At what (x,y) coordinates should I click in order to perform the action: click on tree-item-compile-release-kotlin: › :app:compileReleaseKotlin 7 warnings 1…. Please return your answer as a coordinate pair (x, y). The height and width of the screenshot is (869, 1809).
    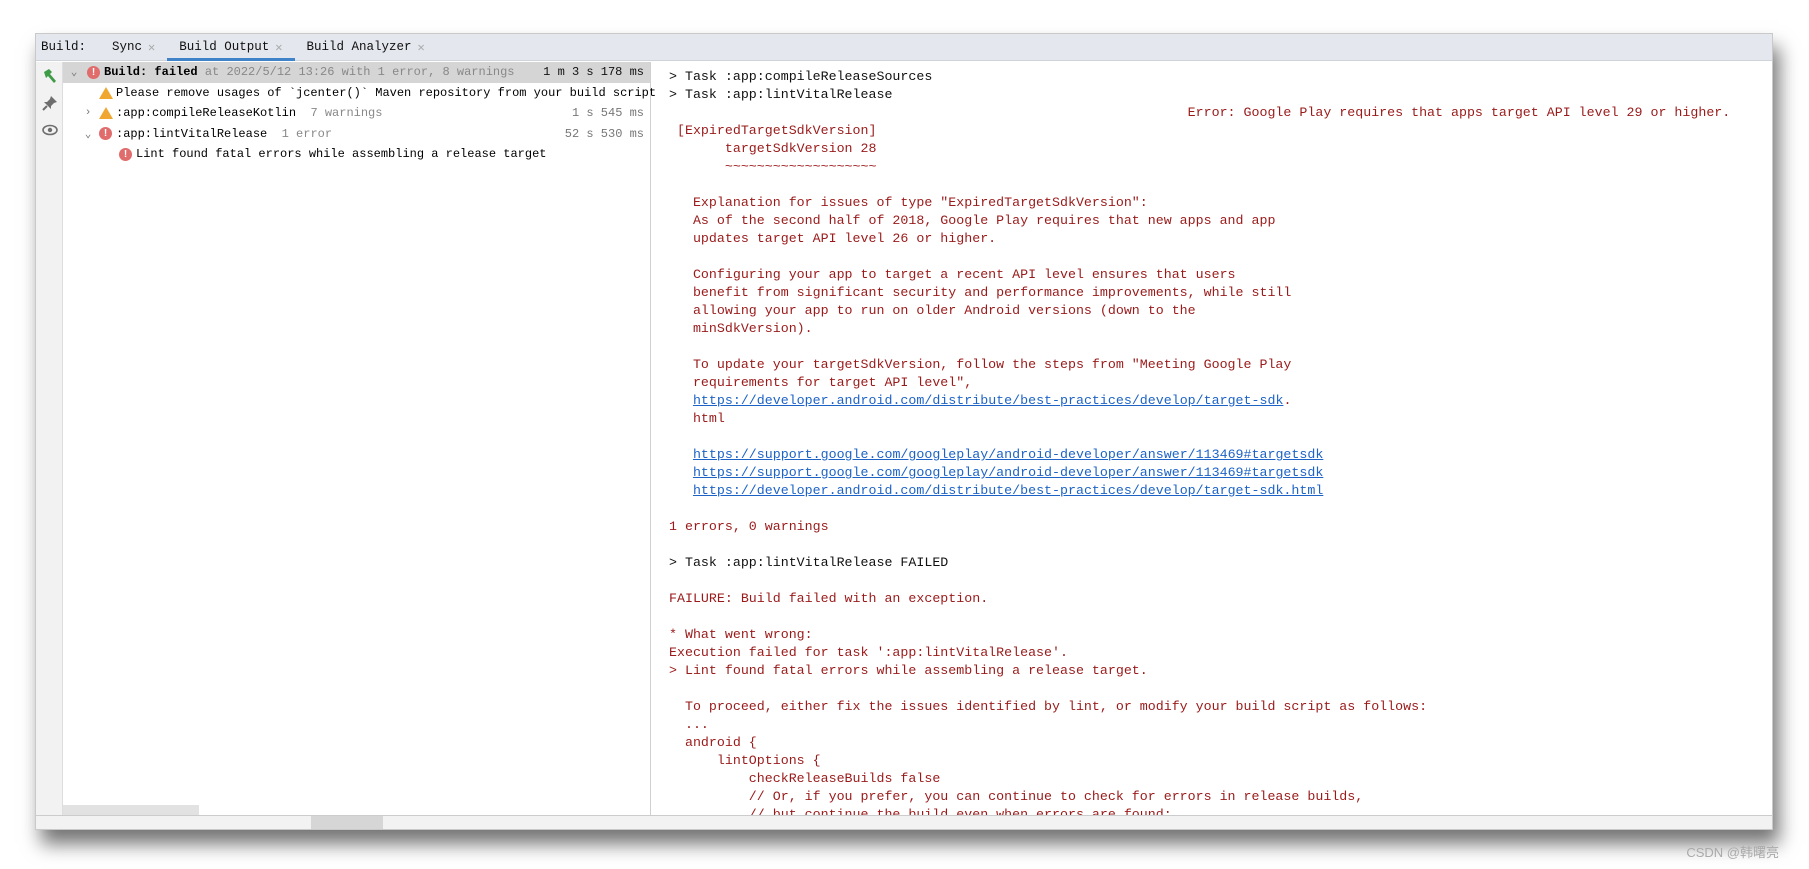
    Looking at the image, I should click on (356, 113).